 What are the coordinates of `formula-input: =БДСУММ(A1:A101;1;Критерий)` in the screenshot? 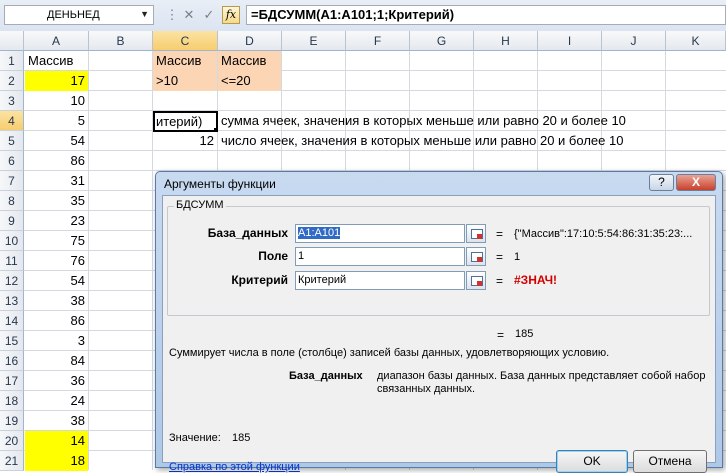 It's located at (486, 15).